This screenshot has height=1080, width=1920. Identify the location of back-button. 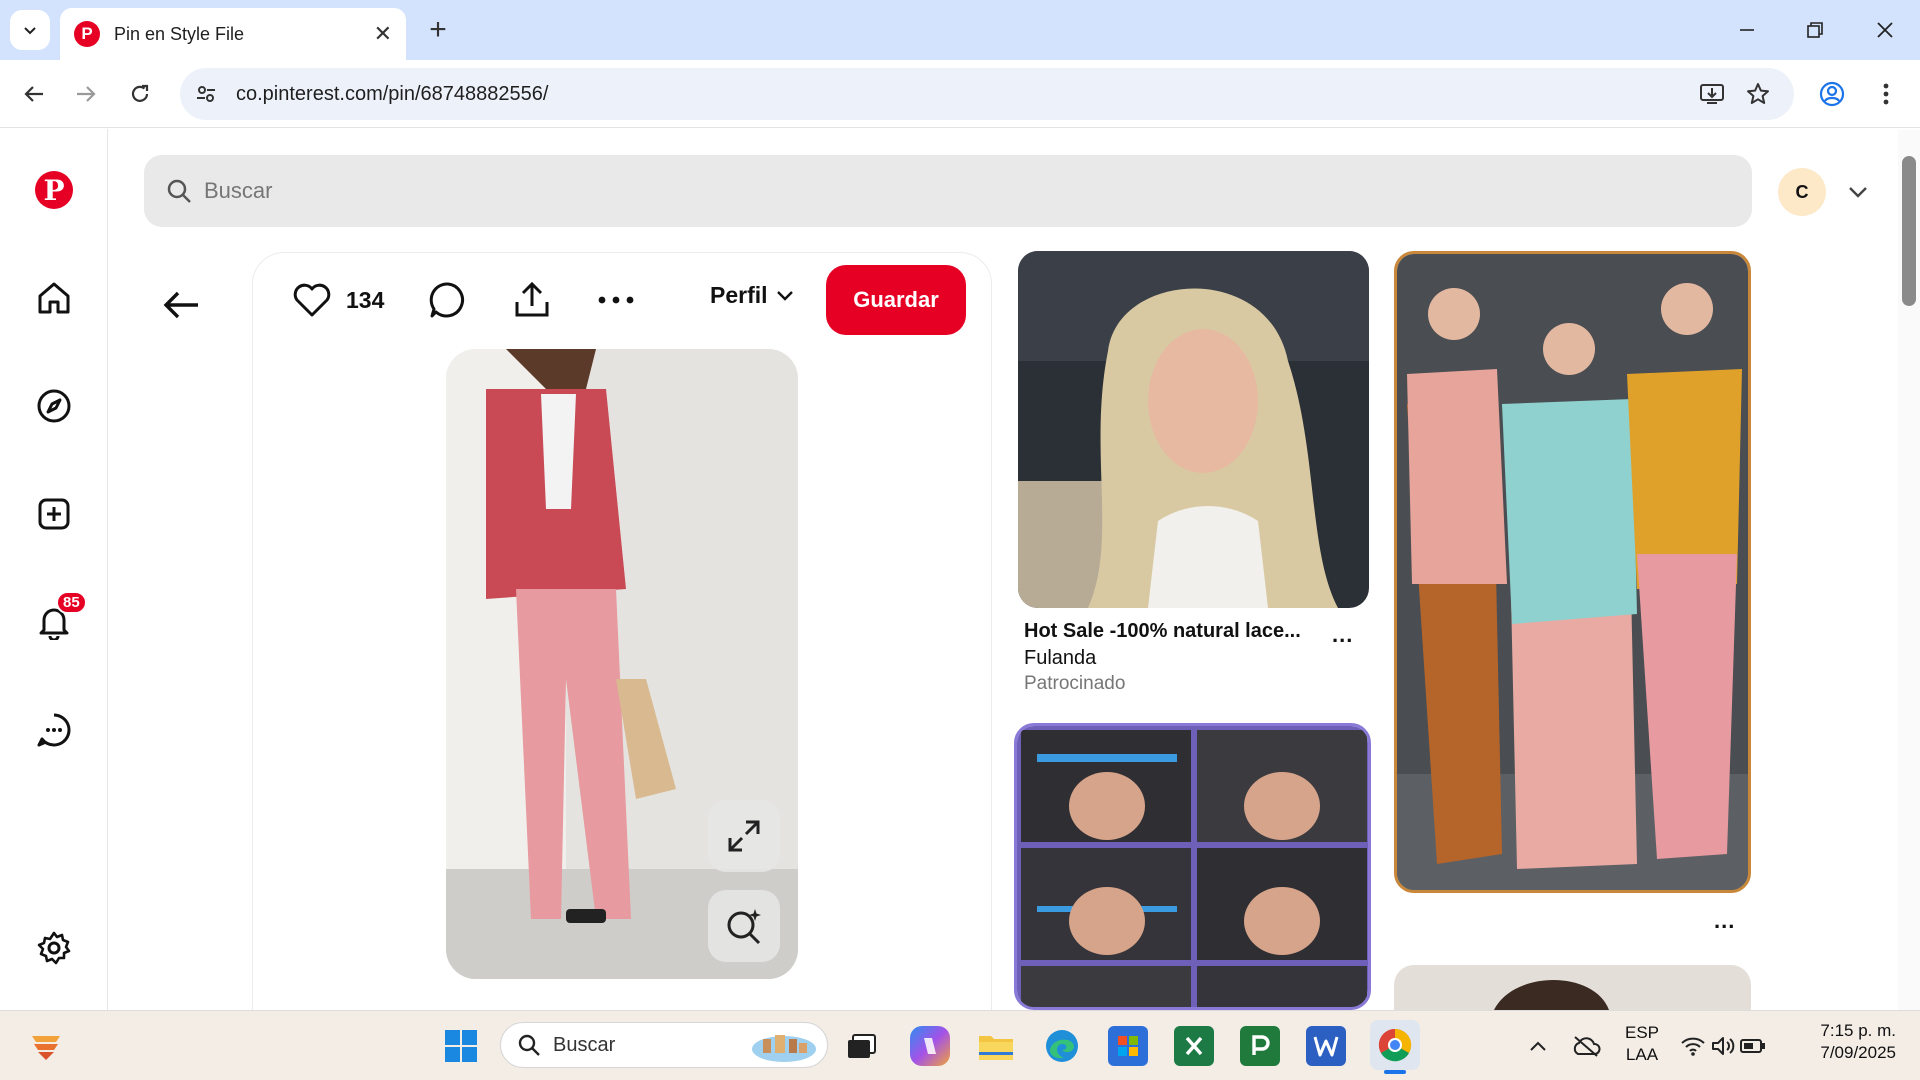
(181, 305).